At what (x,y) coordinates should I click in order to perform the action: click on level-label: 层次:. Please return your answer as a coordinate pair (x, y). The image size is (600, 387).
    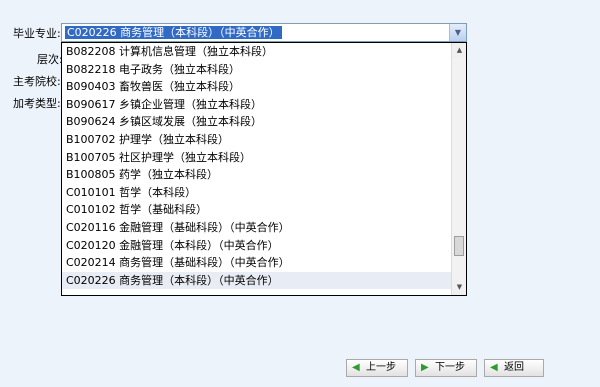
    Looking at the image, I should click on (50, 59).